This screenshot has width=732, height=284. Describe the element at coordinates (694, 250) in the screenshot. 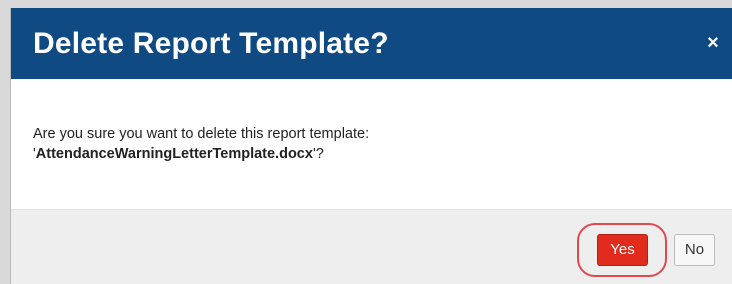

I see `no-button: No` at that location.